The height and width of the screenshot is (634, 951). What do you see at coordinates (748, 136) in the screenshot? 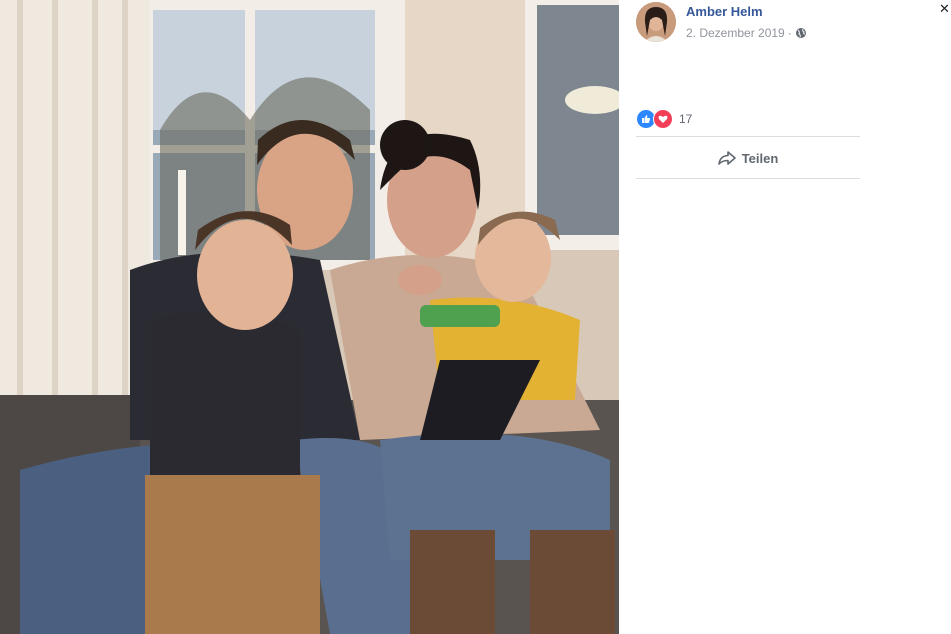
I see `actions-top-divider` at bounding box center [748, 136].